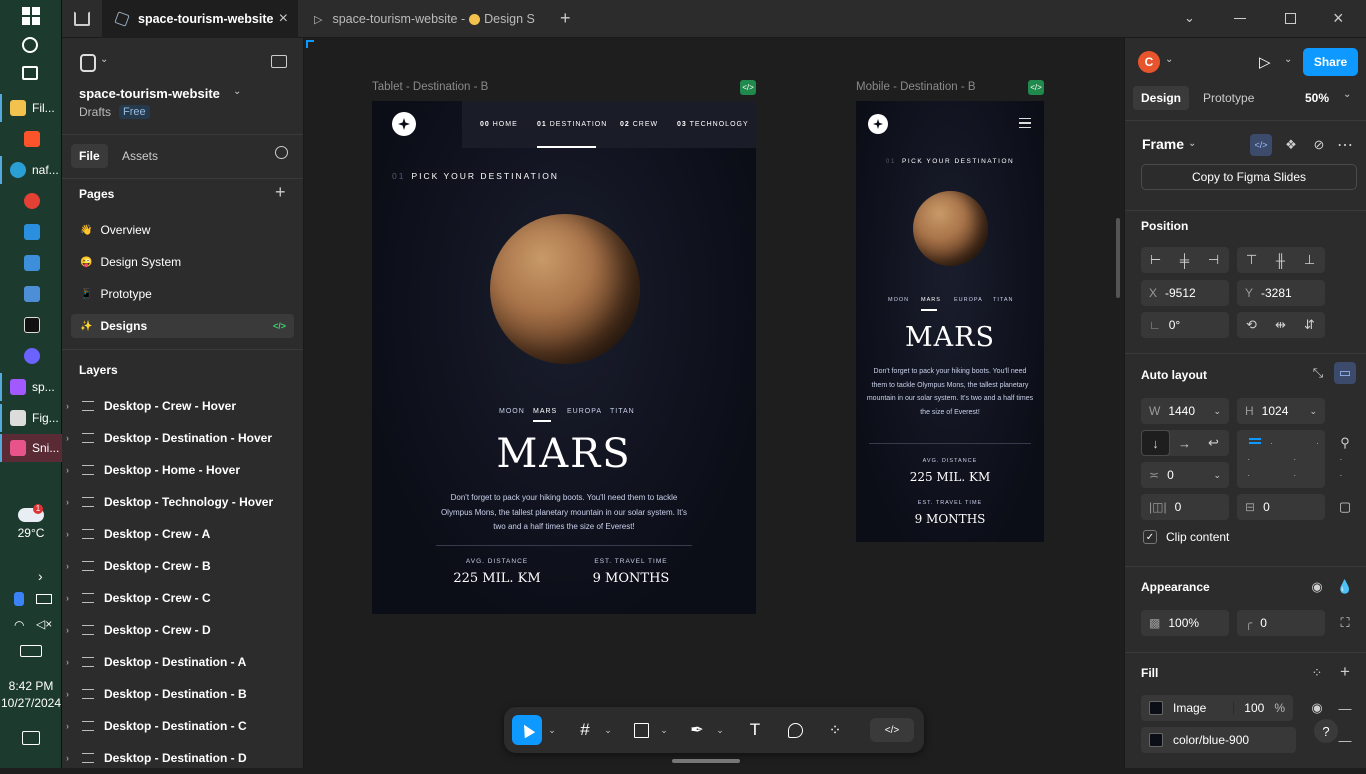 Image resolution: width=1366 pixels, height=774 pixels. Describe the element at coordinates (1309, 325) in the screenshot. I see `flip-vertical-icon: ⇵` at that location.